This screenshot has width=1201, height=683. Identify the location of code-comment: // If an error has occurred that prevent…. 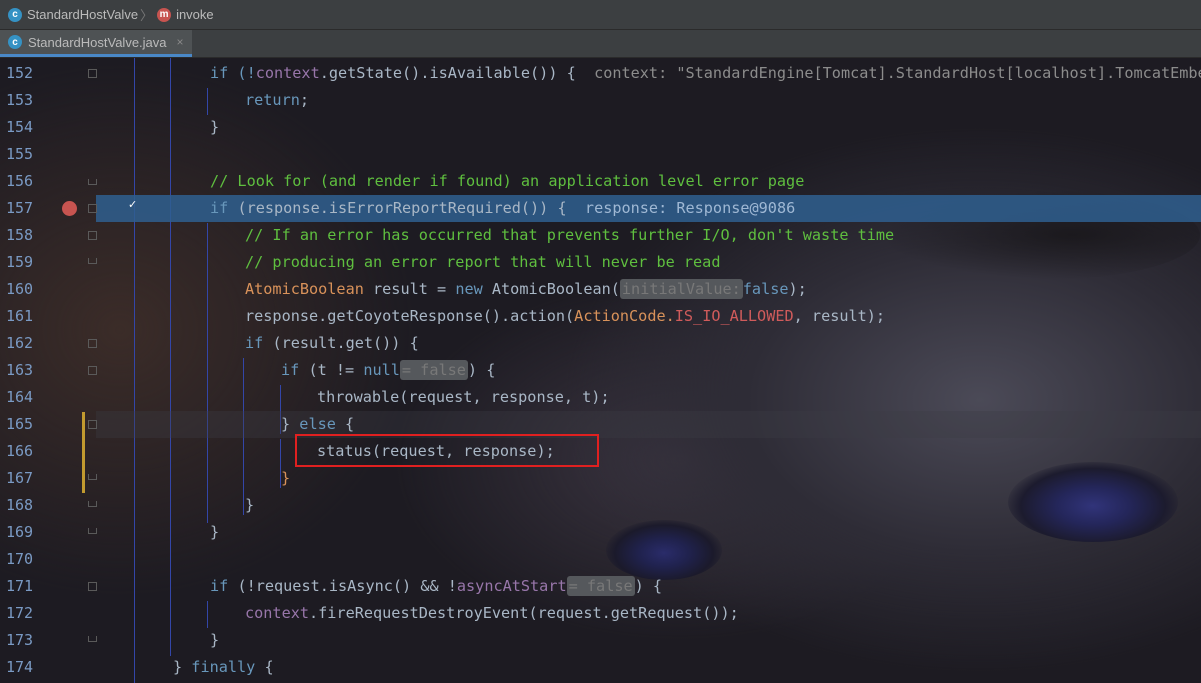
(570, 235).